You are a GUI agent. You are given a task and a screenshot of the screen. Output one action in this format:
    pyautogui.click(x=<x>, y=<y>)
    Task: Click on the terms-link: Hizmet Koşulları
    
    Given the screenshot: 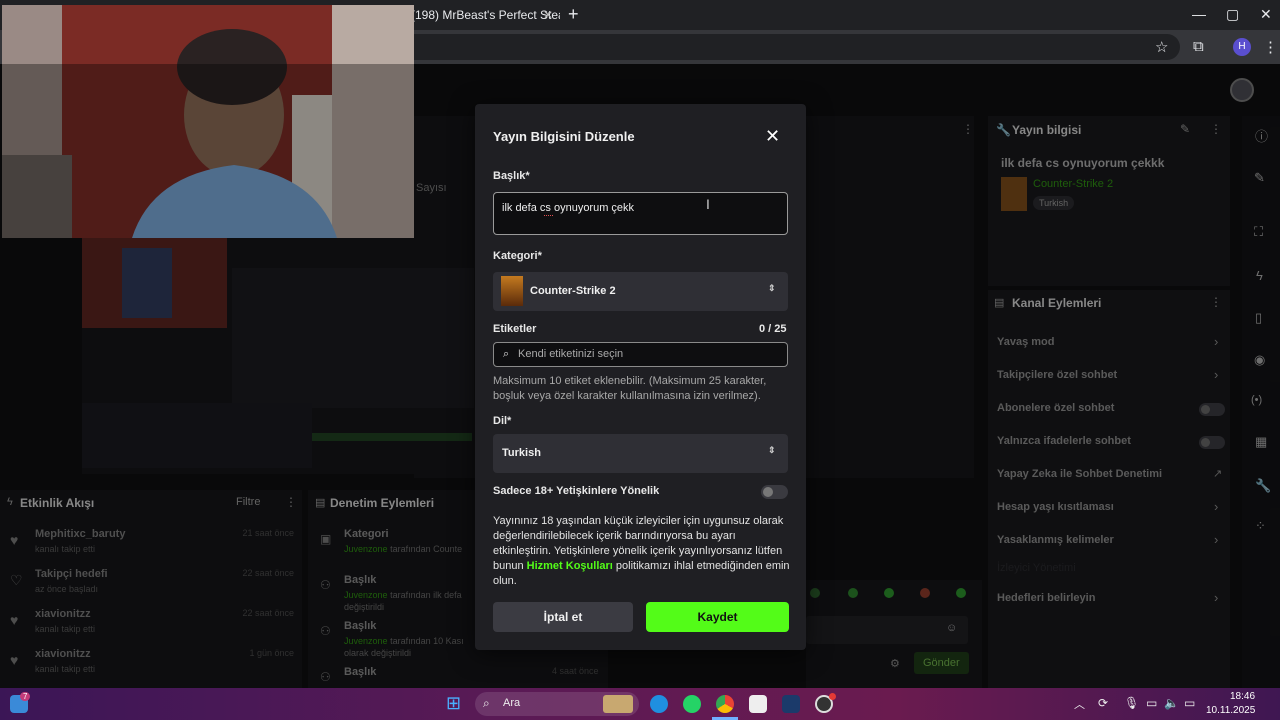 What is the action you would take?
    pyautogui.click(x=570, y=566)
    